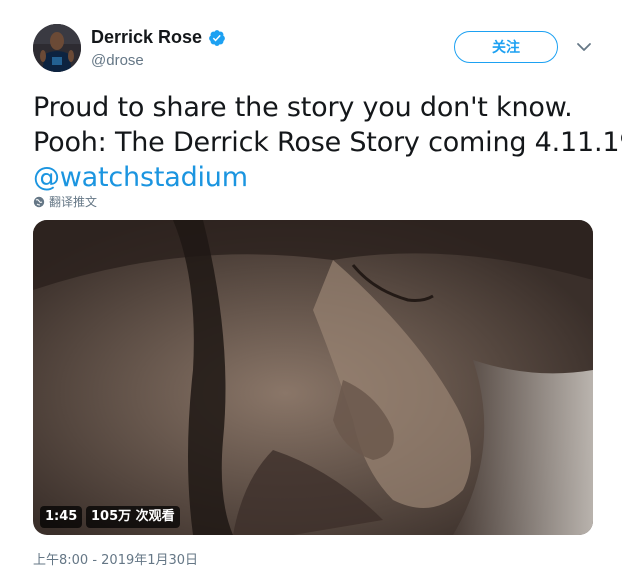 The width and height of the screenshot is (622, 570). Describe the element at coordinates (57, 48) in the screenshot. I see `avatar` at that location.